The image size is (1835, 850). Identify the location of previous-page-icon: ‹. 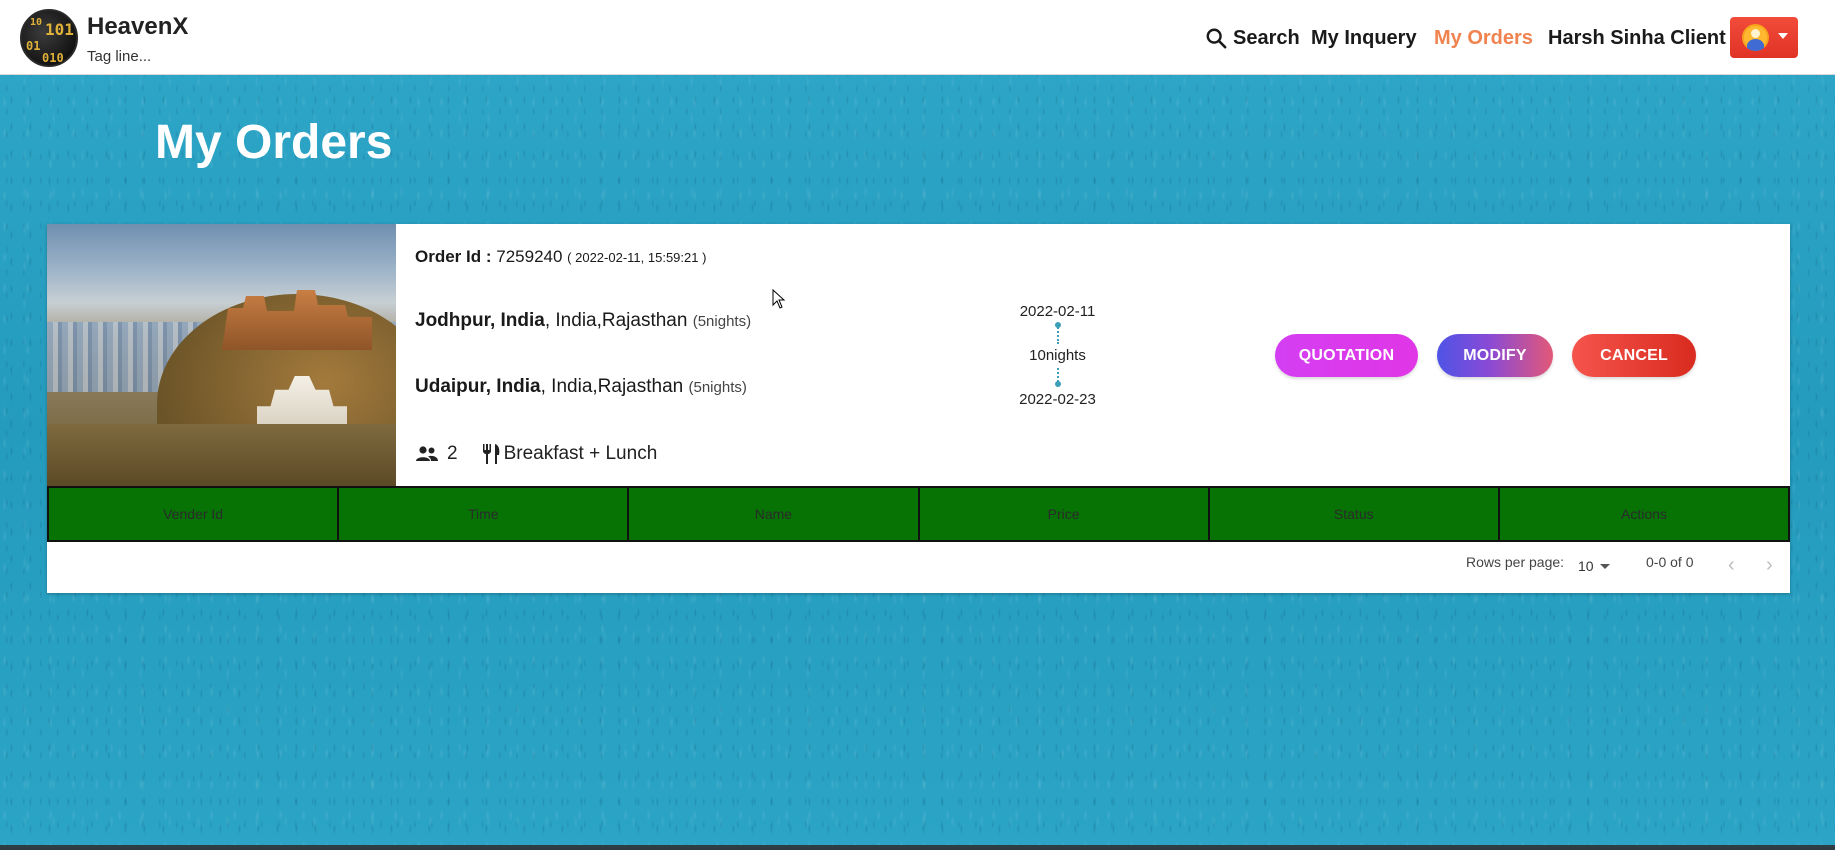
(1731, 565).